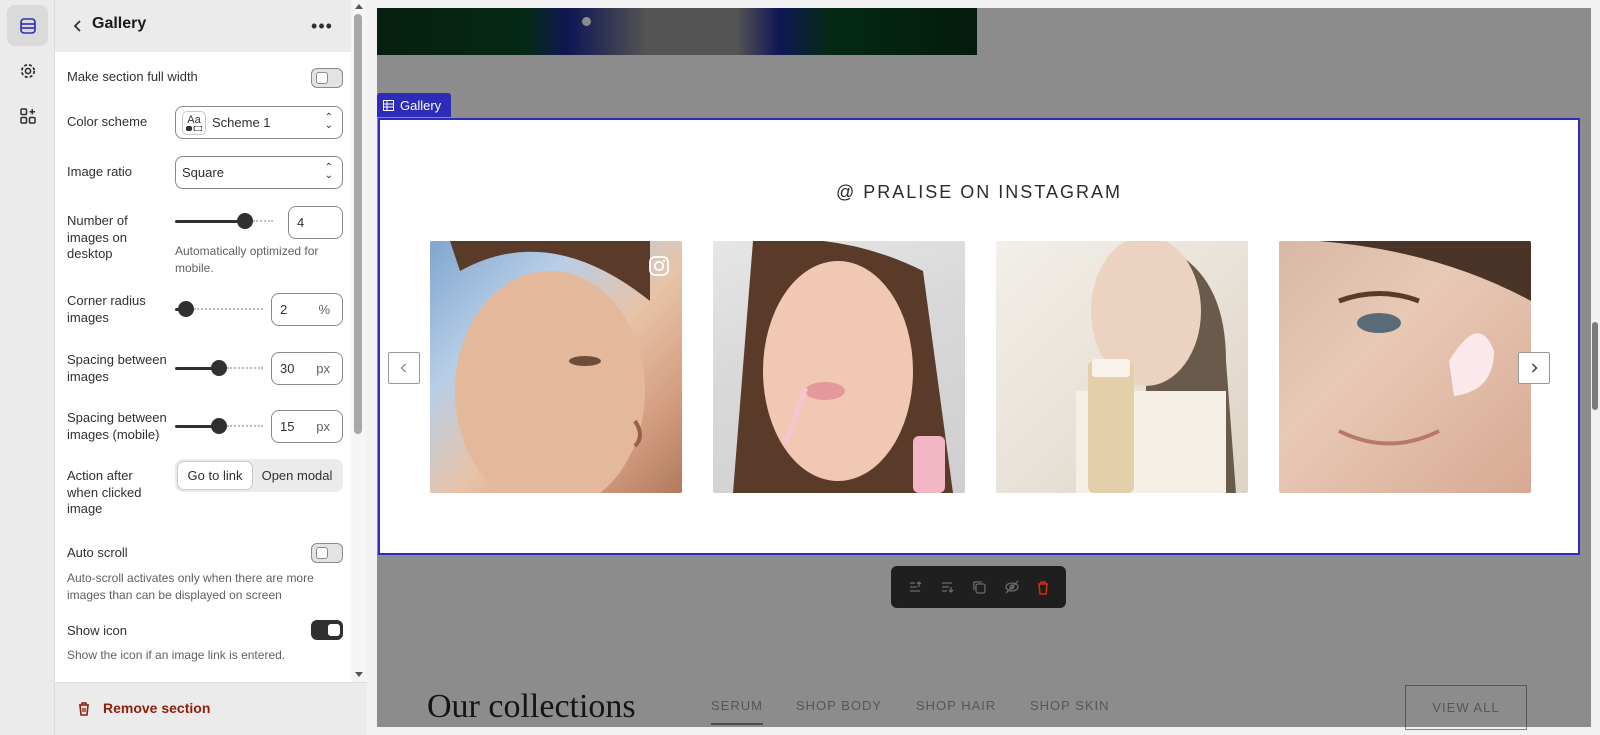 The width and height of the screenshot is (1600, 735). Describe the element at coordinates (307, 426) in the screenshot. I see `spacing-mobile-input: 15 px` at that location.